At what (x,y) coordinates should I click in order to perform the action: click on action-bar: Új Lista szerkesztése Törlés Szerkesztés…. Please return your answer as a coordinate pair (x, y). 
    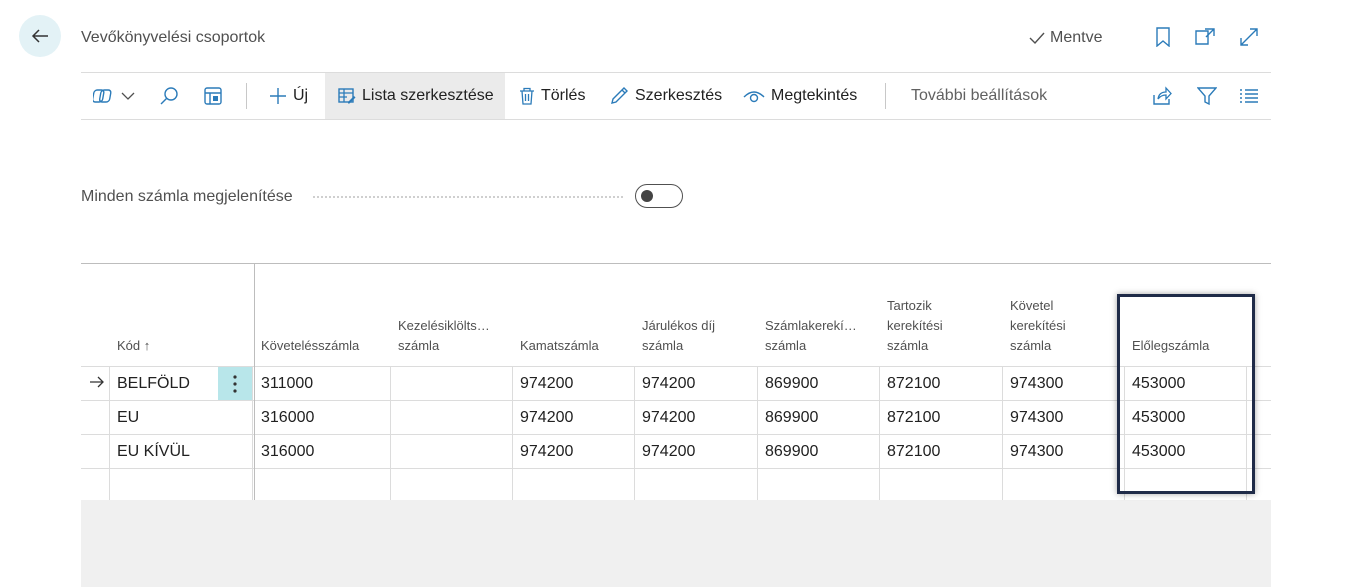
    Looking at the image, I should click on (676, 96).